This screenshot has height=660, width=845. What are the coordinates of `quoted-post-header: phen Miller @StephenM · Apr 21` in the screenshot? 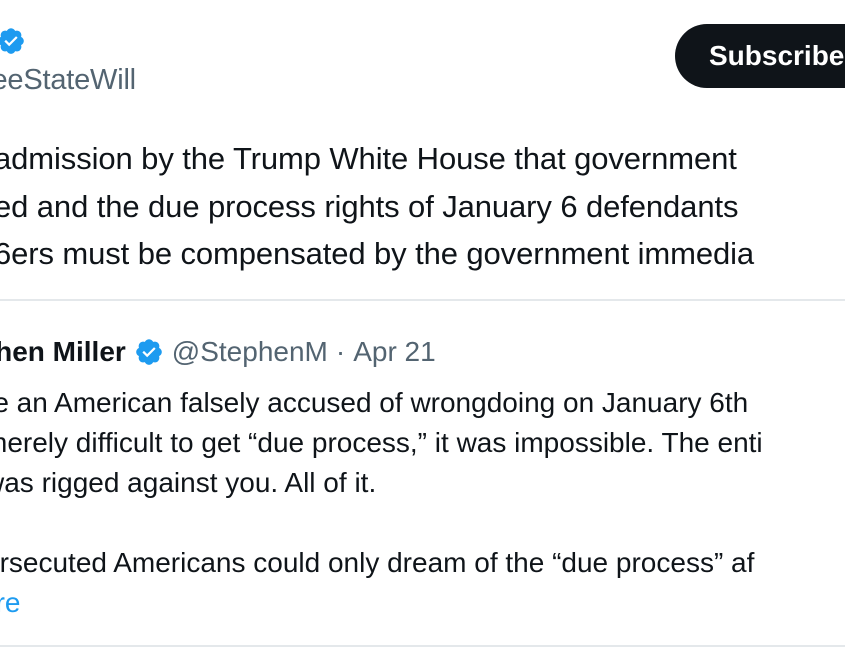 It's located at (218, 352).